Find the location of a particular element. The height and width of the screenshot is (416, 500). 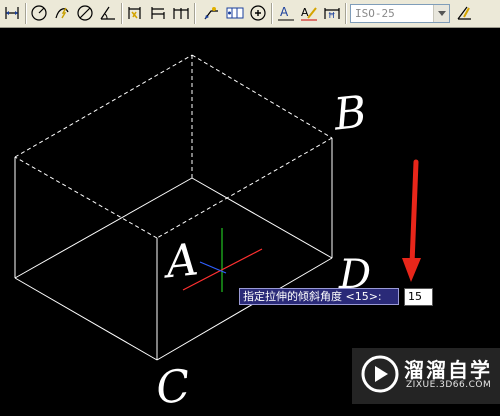

angular-icon is located at coordinates (108, 13).